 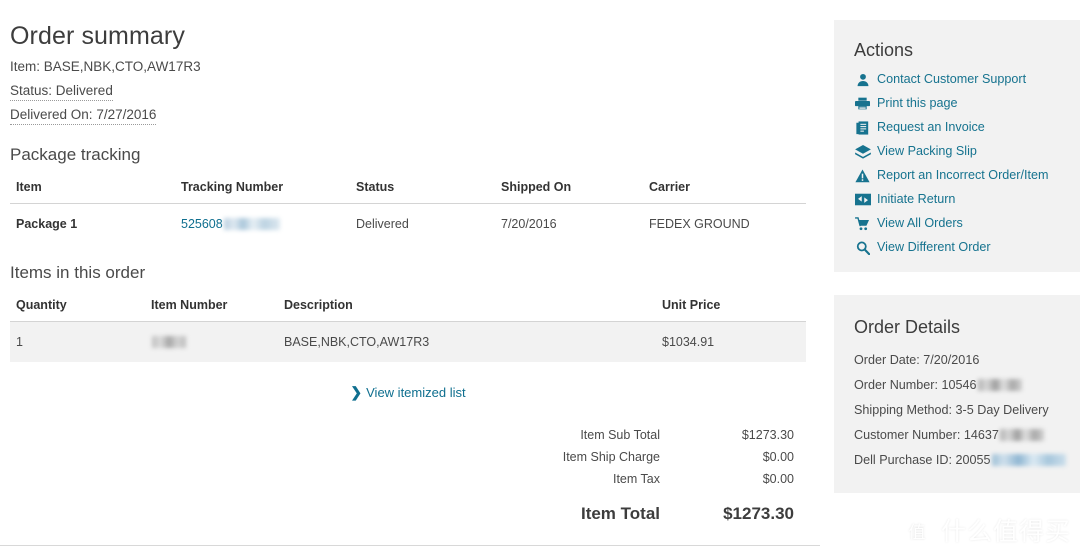 What do you see at coordinates (126, 114) in the screenshot?
I see `order-delivered-on-value: 7/27/2016` at bounding box center [126, 114].